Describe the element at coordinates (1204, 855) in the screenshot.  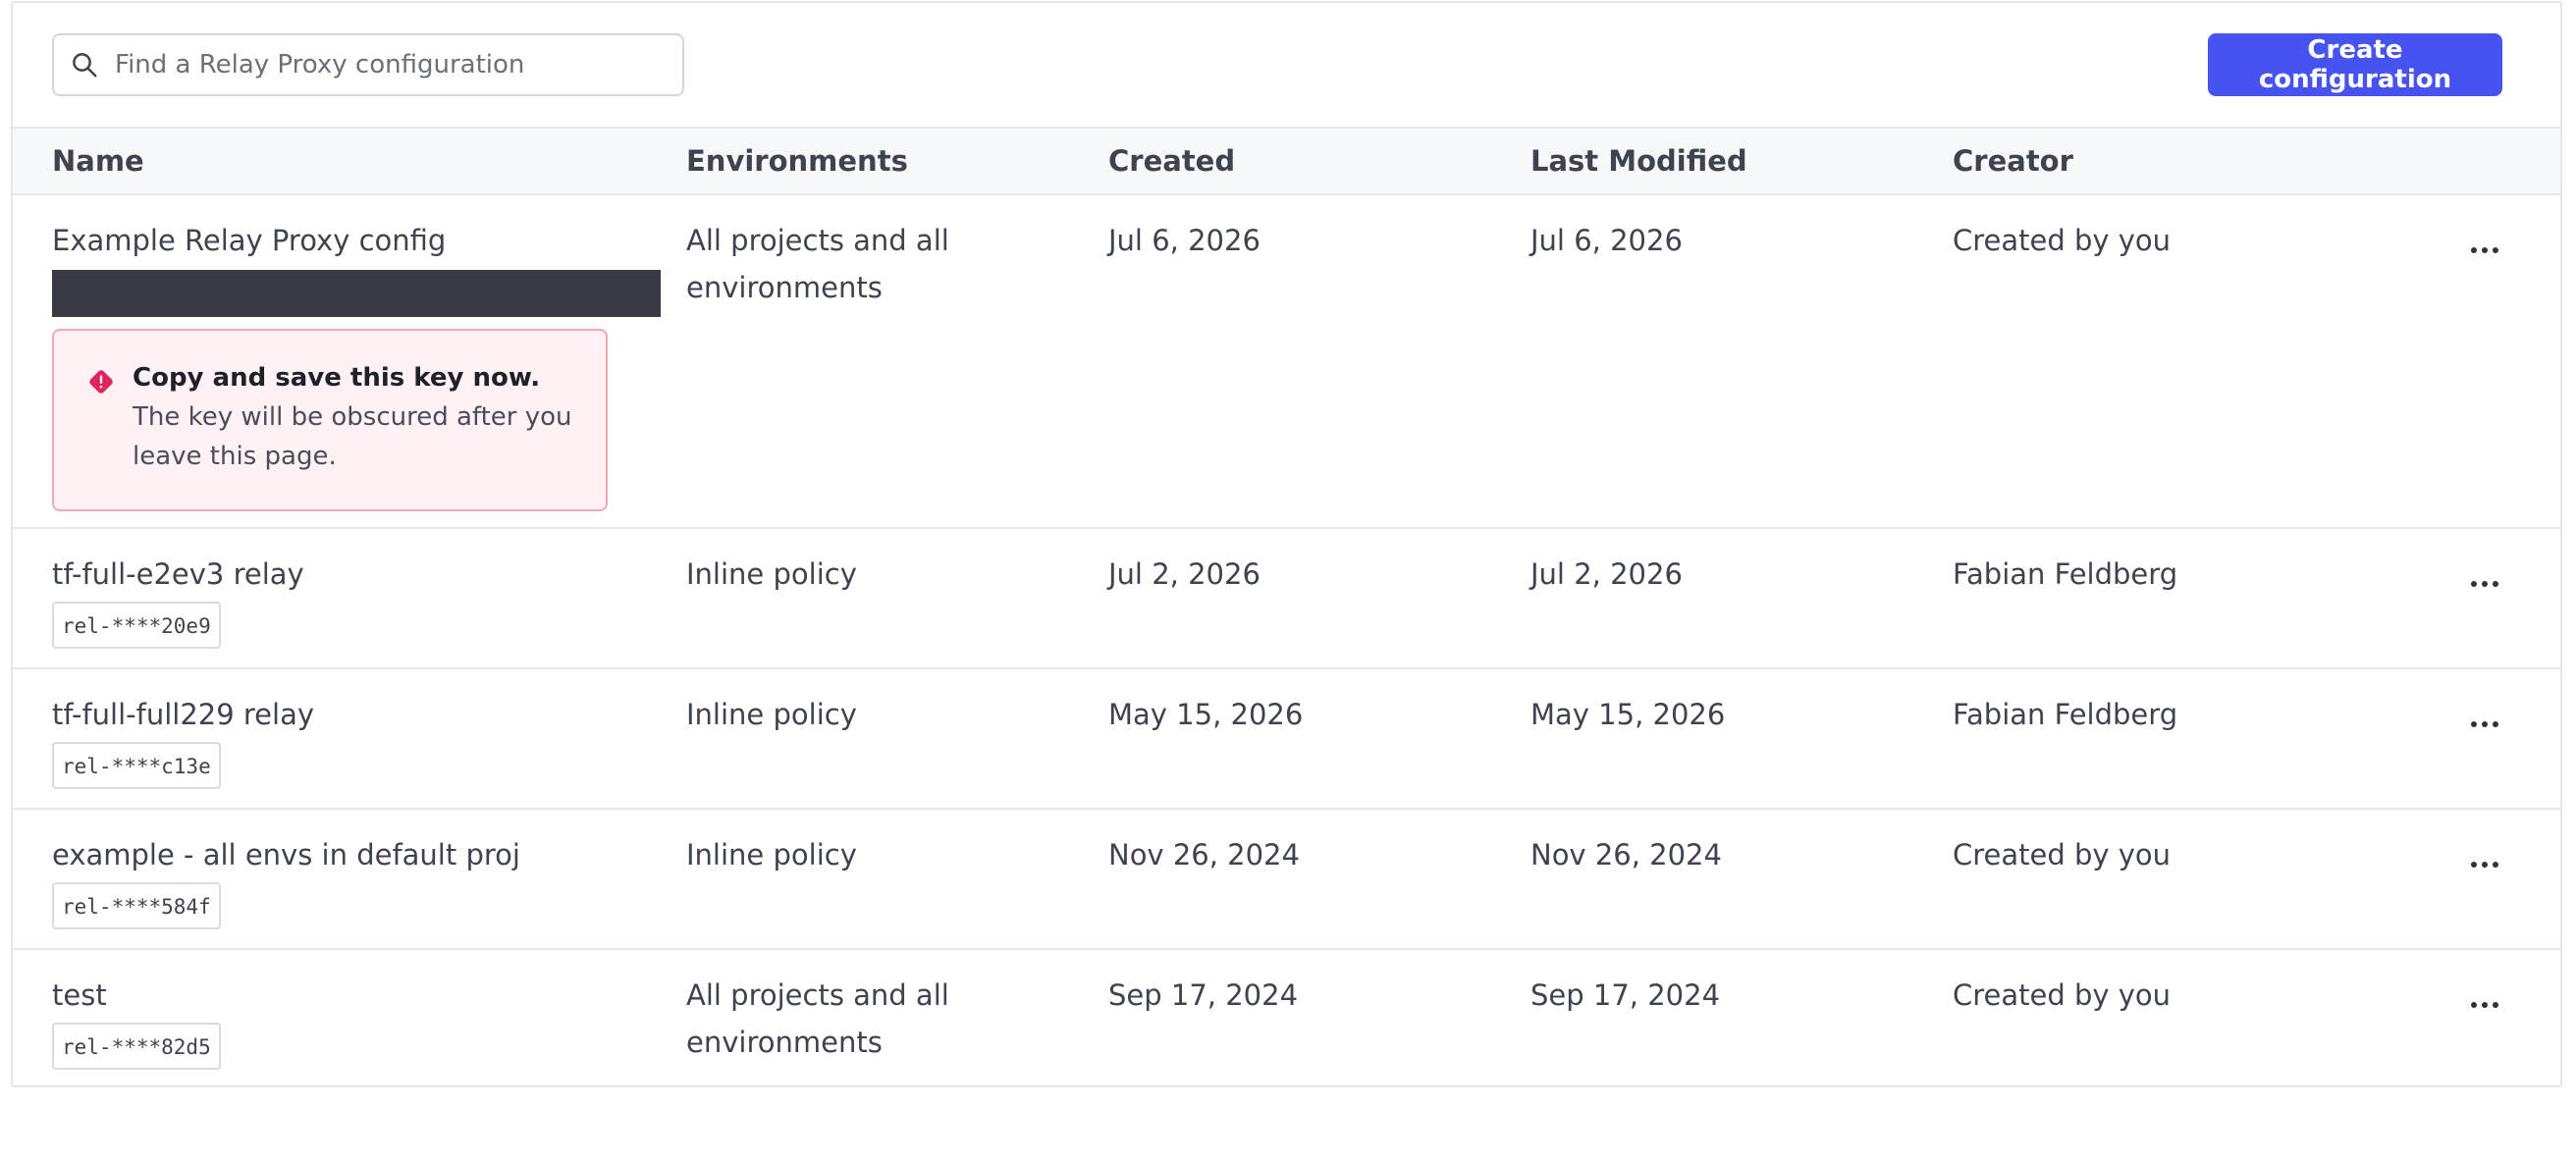
I see `created-cell: Nov 26, 2024` at that location.